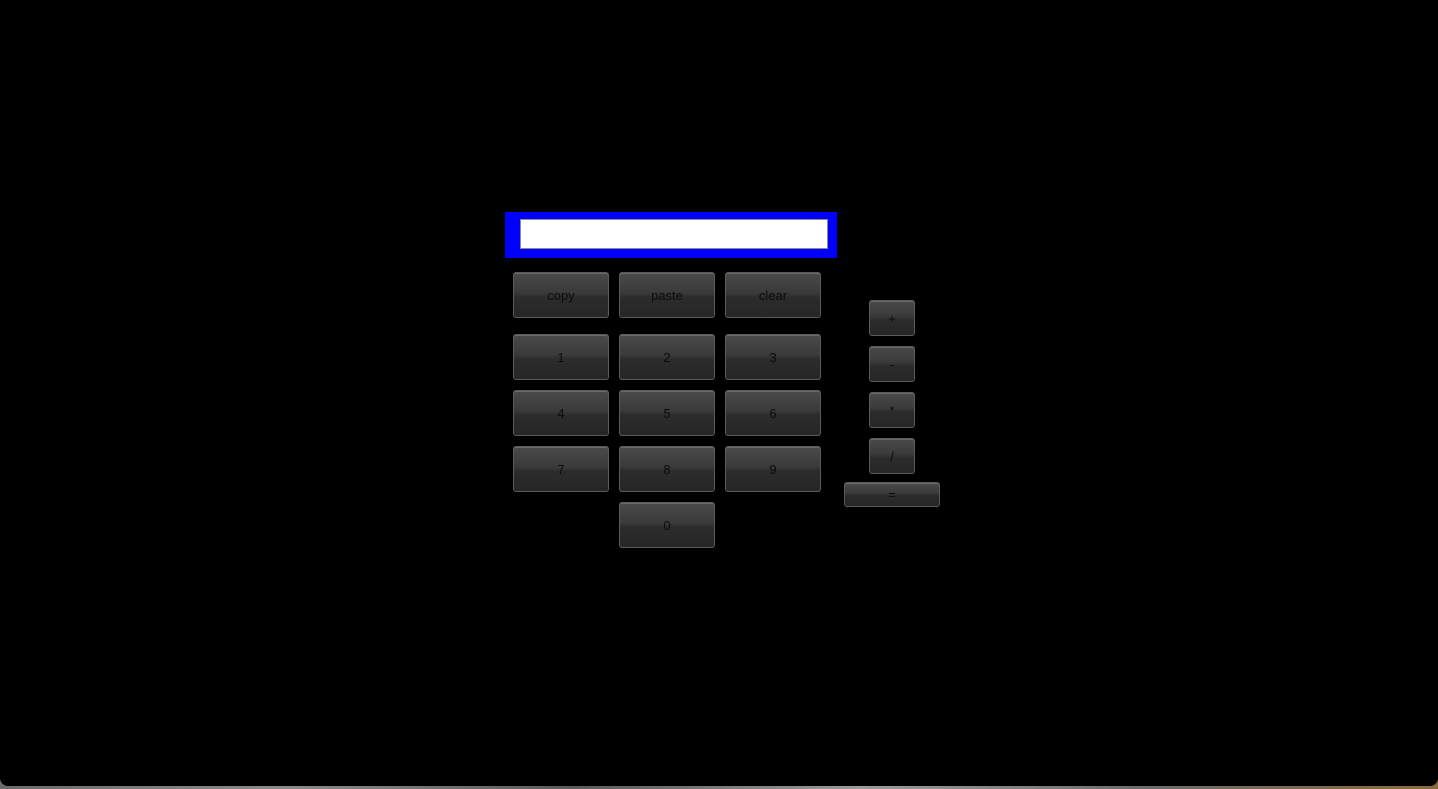 Image resolution: width=1438 pixels, height=789 pixels. Describe the element at coordinates (667, 469) in the screenshot. I see `digit-8-button: 8` at that location.